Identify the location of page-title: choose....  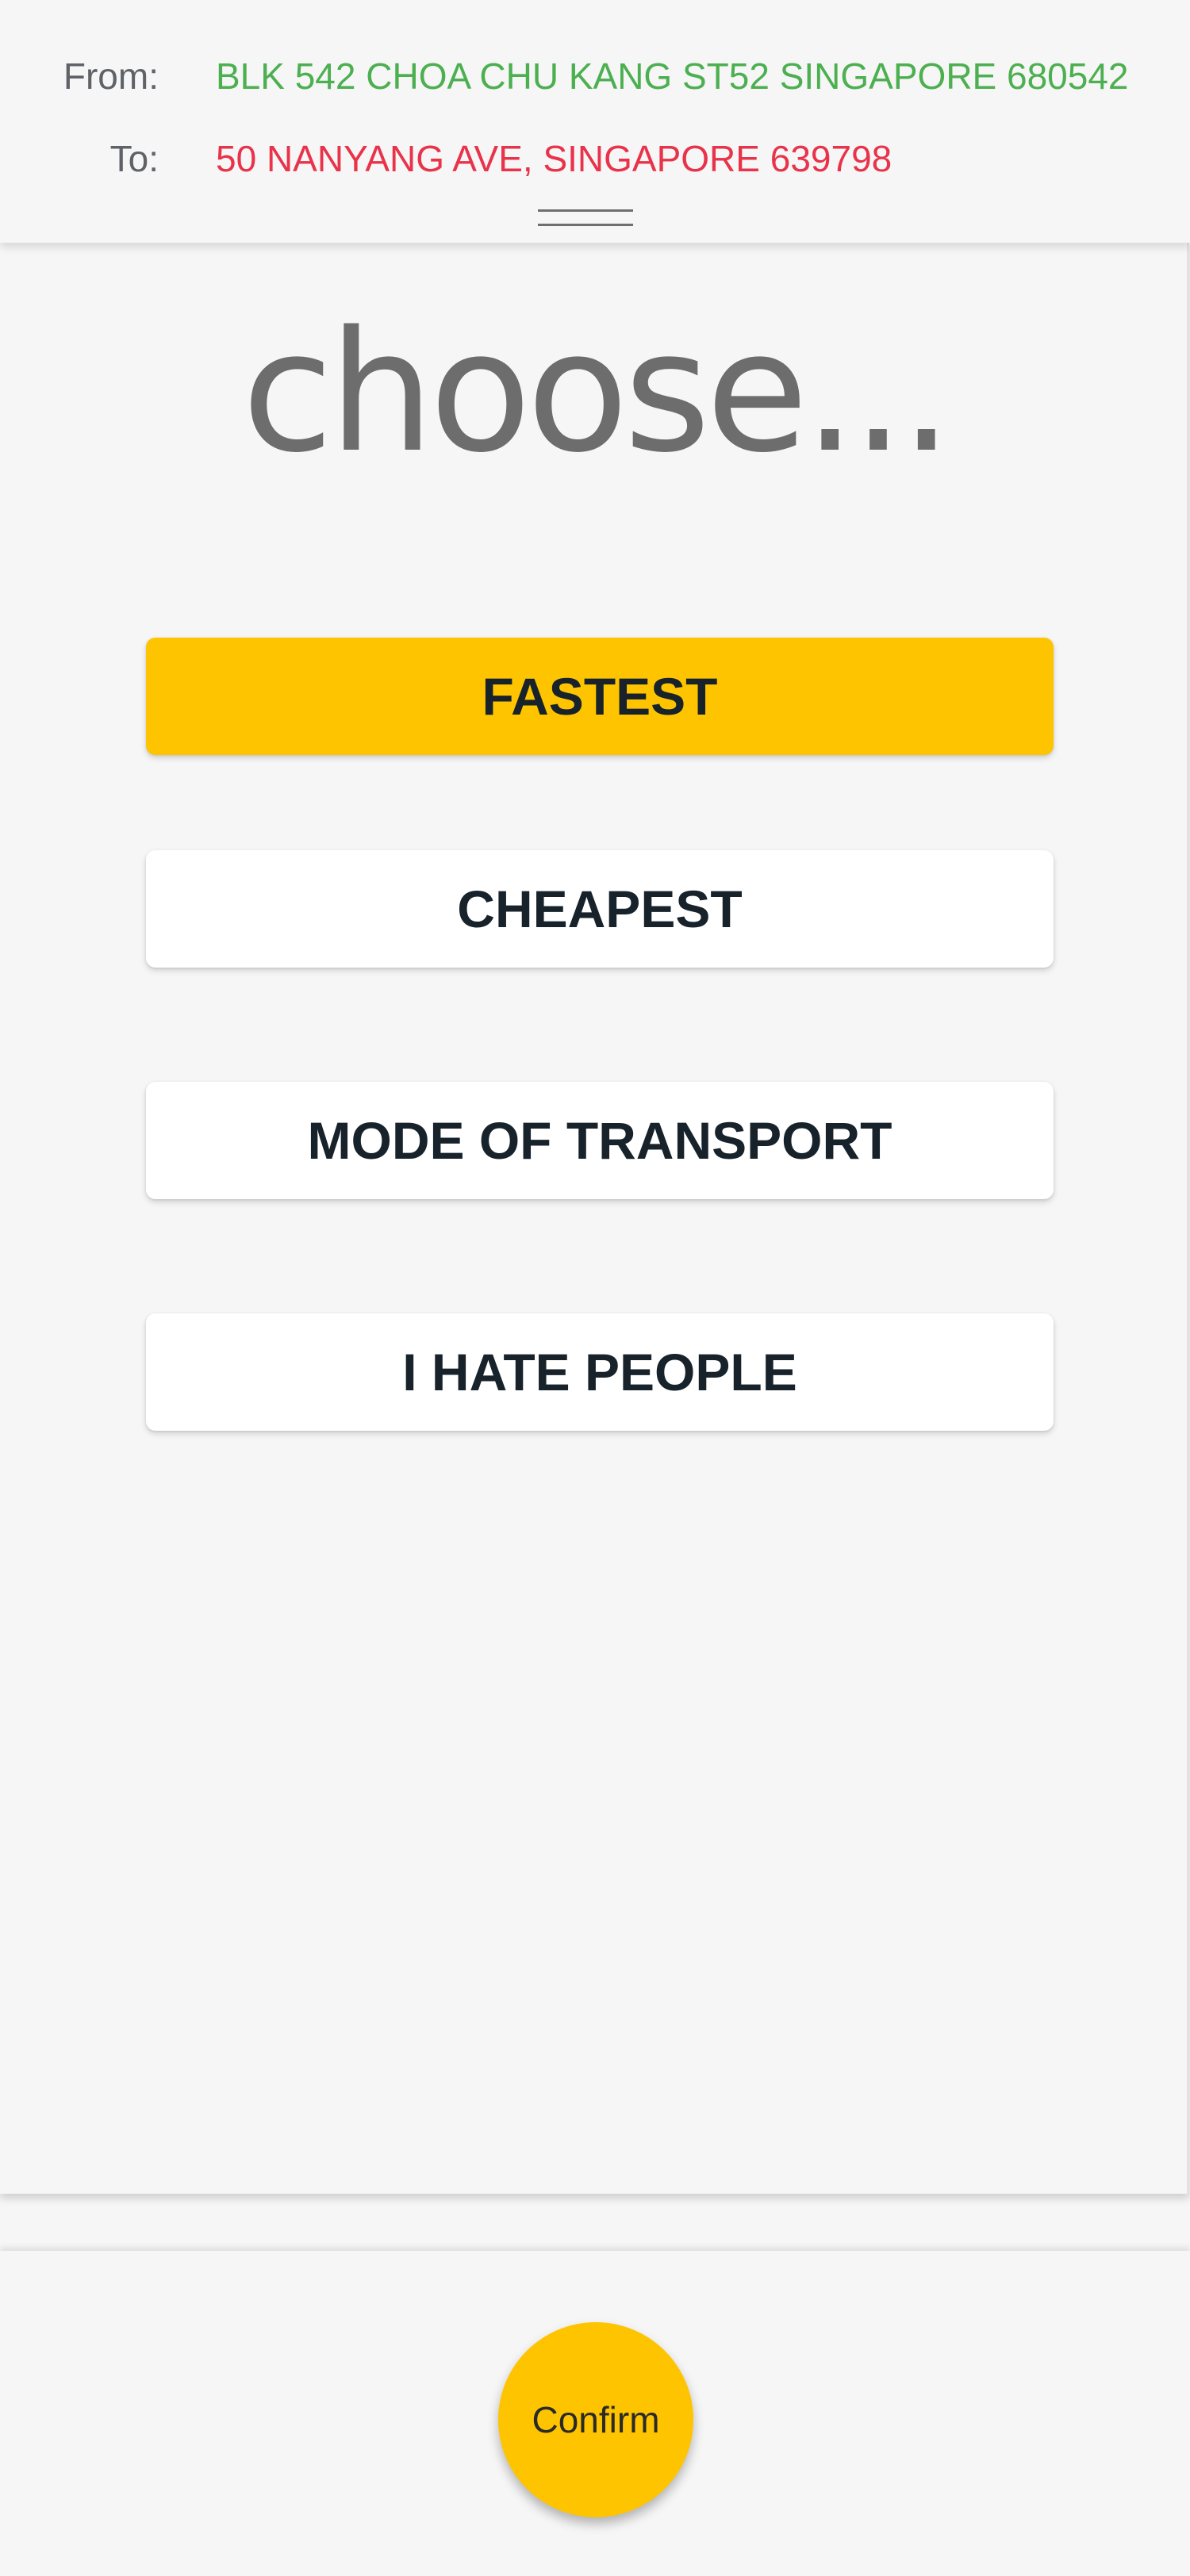
(597, 392).